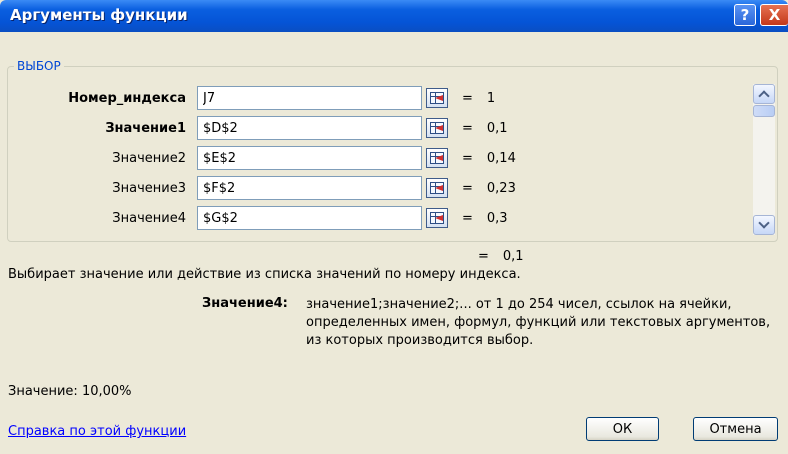  What do you see at coordinates (622, 429) in the screenshot?
I see `ok-button: ОК` at bounding box center [622, 429].